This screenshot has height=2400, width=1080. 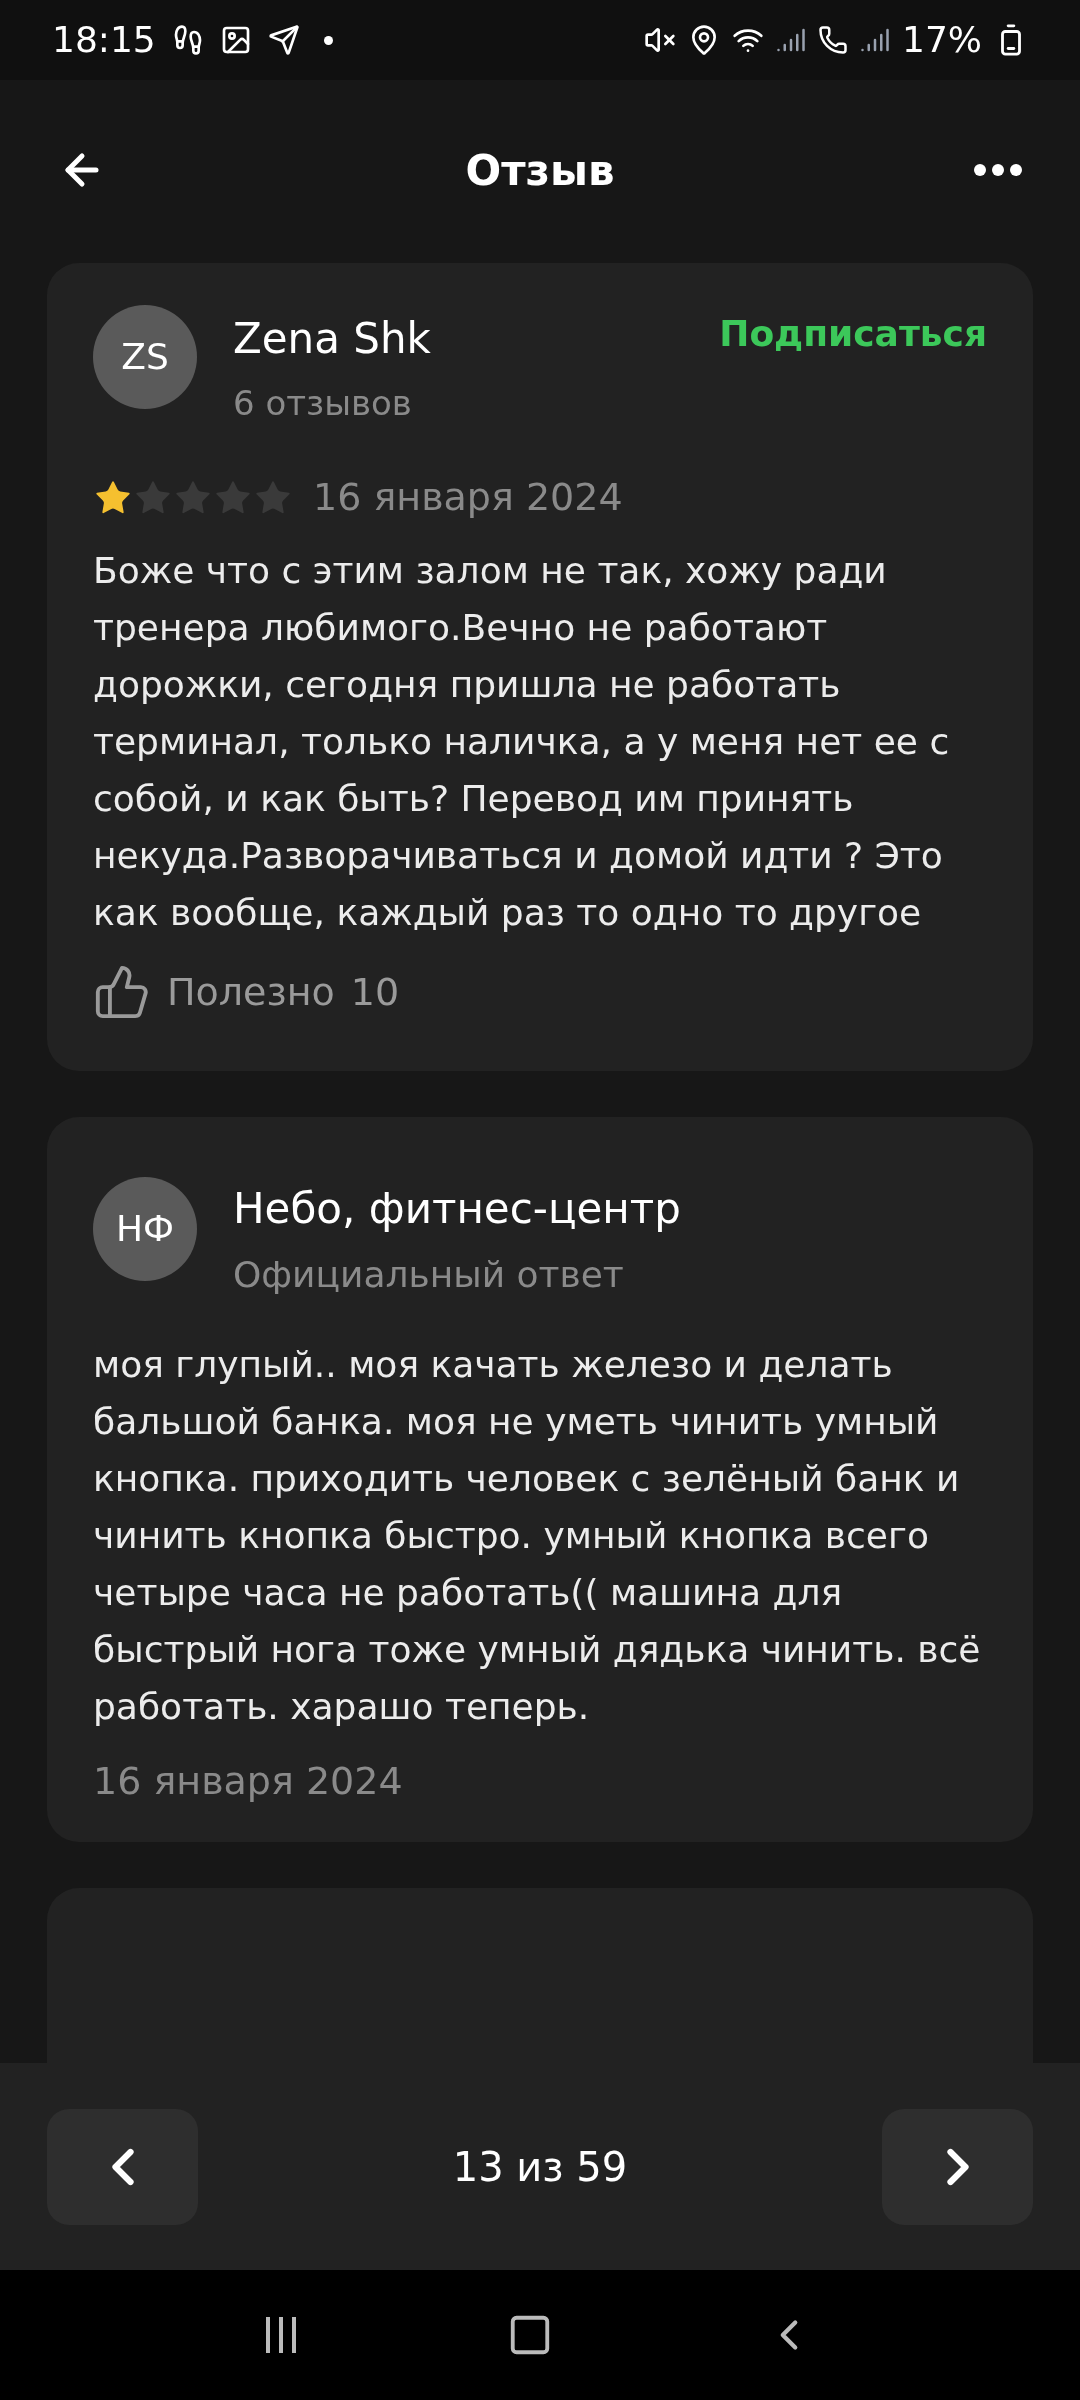 I want to click on official-reply-label: Официальный ответ, so click(x=429, y=1275).